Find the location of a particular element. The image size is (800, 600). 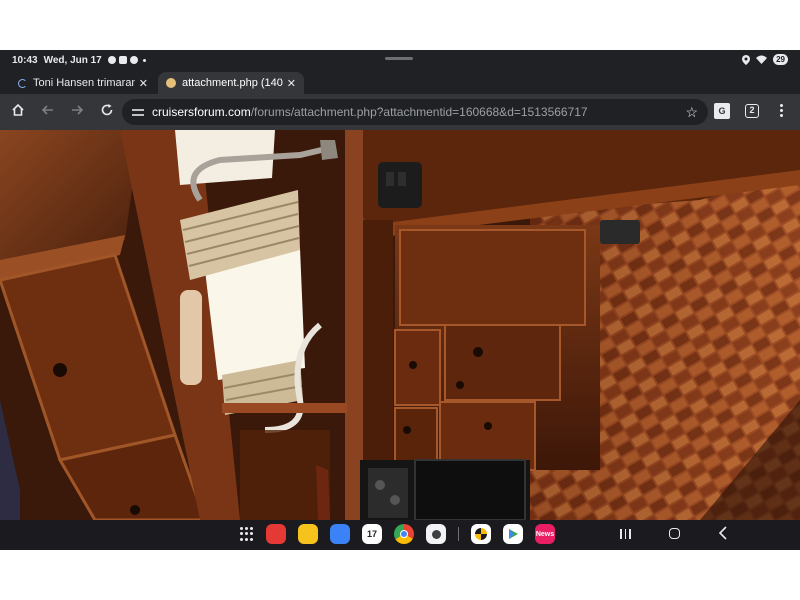

drag-handle is located at coordinates (399, 58).